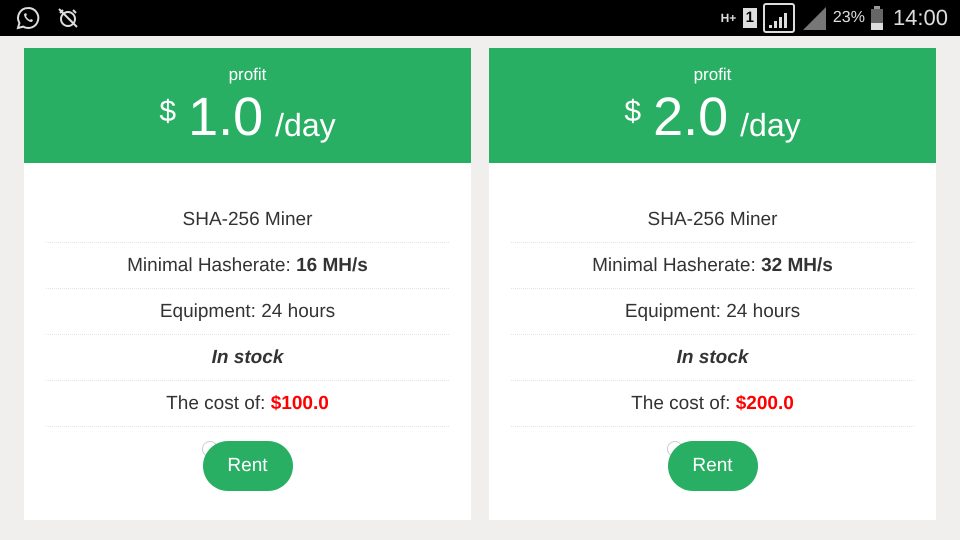 The image size is (960, 540). Describe the element at coordinates (226, 117) in the screenshot. I see `profit-amount: 1.0` at that location.